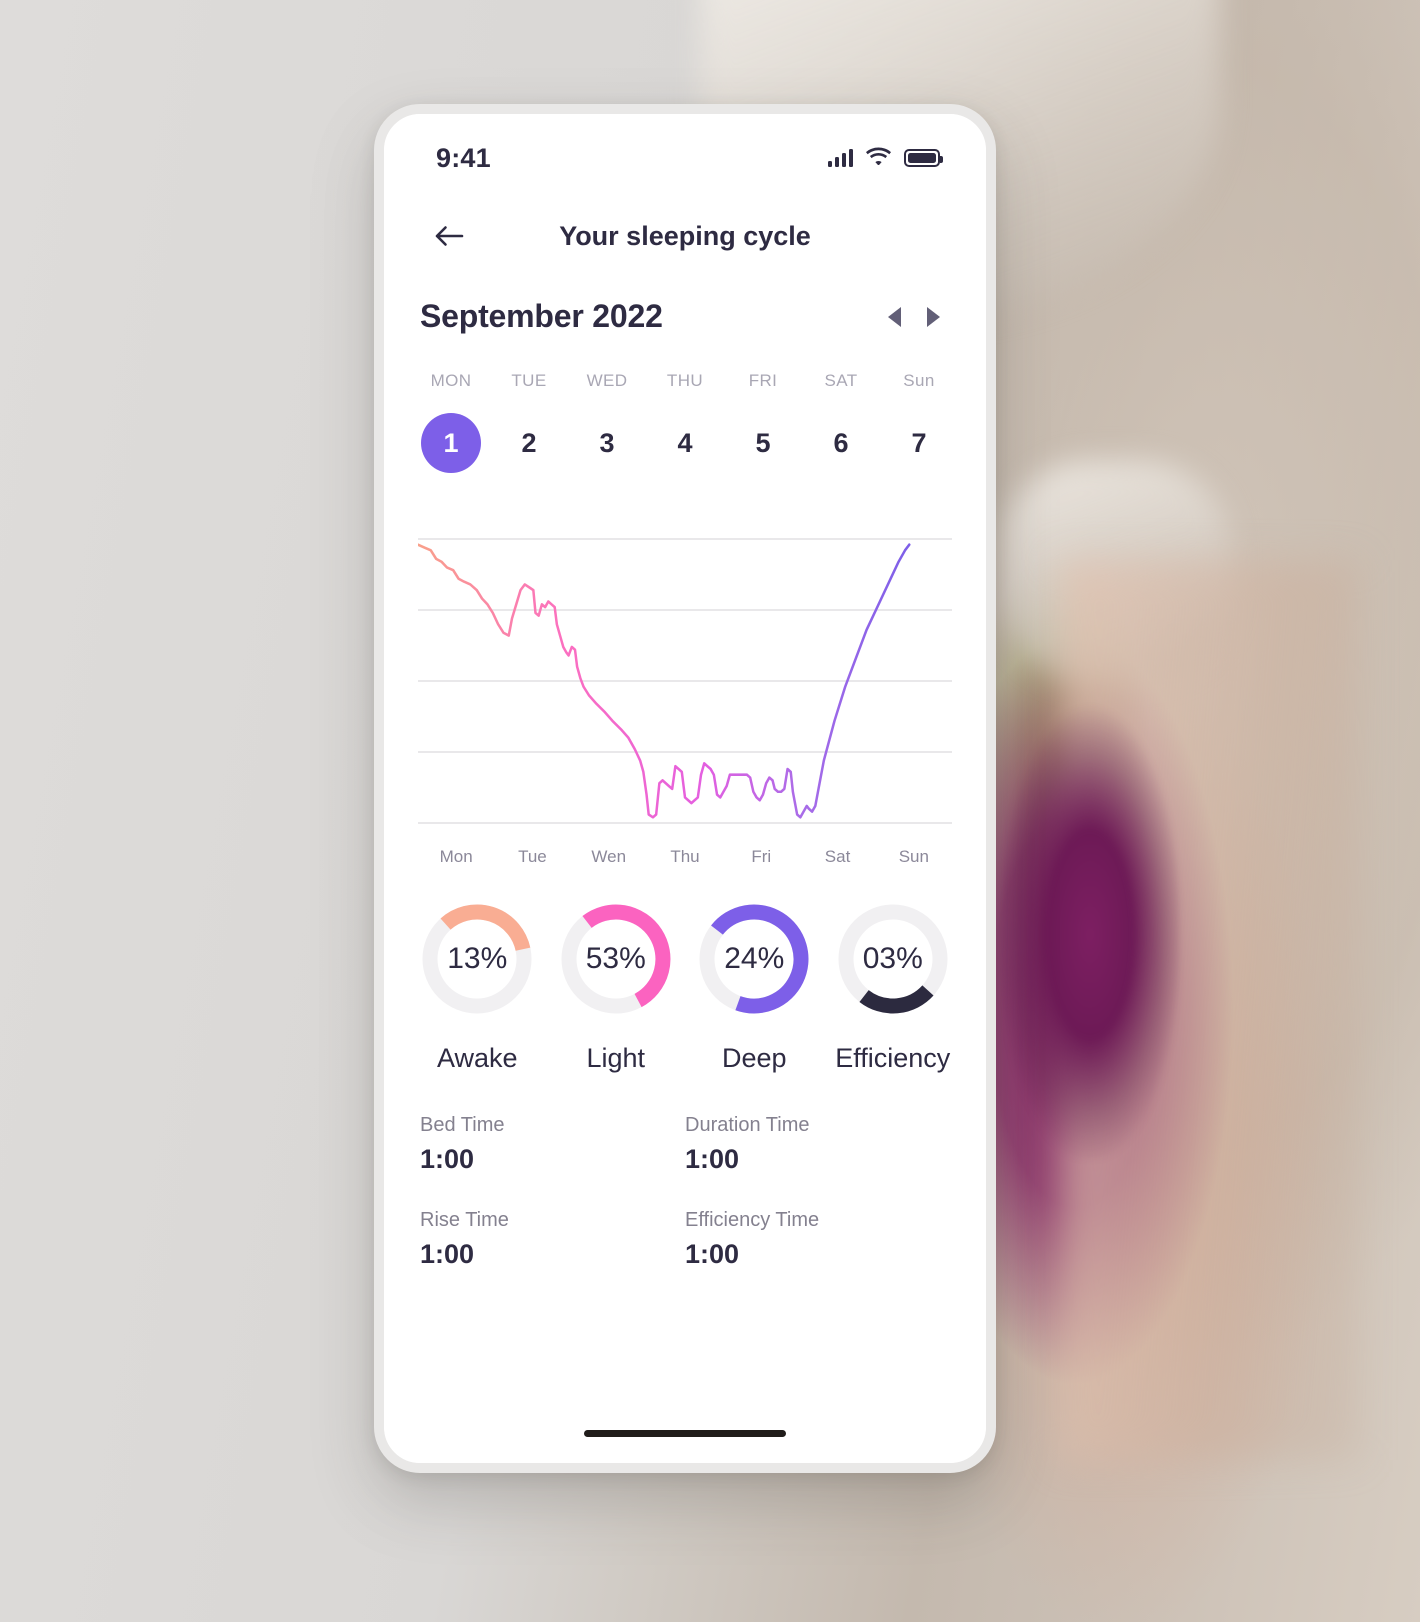 The height and width of the screenshot is (1622, 1420). I want to click on stat-label: Duration Time, so click(747, 1125).